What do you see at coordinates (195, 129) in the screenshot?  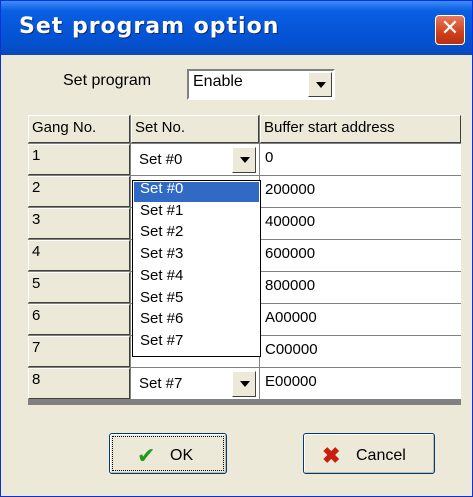 I see `col-header-set: Set No.` at bounding box center [195, 129].